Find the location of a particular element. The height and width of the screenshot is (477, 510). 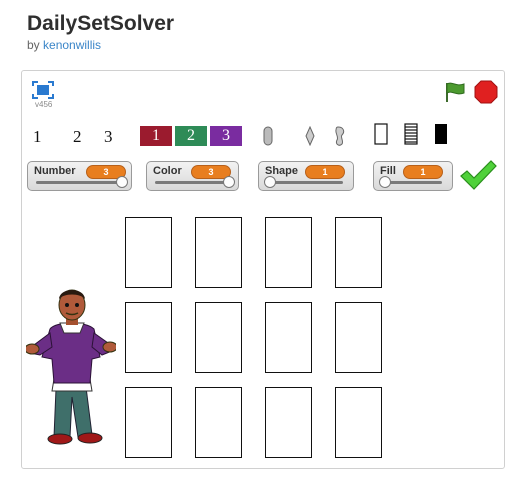

solid-fill-icon is located at coordinates (441, 134).